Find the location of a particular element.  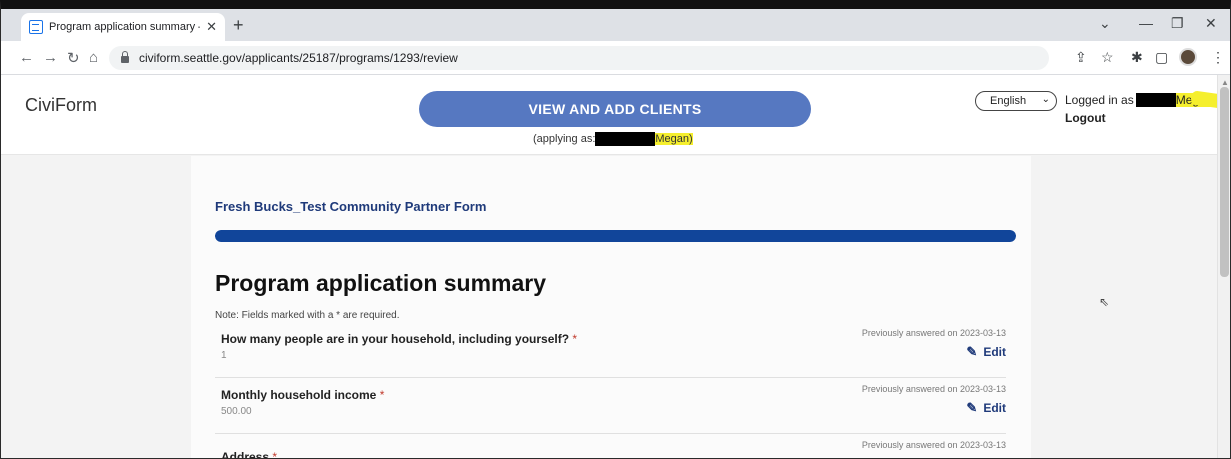

page-scrollbar: ▲ is located at coordinates (1223, 266).